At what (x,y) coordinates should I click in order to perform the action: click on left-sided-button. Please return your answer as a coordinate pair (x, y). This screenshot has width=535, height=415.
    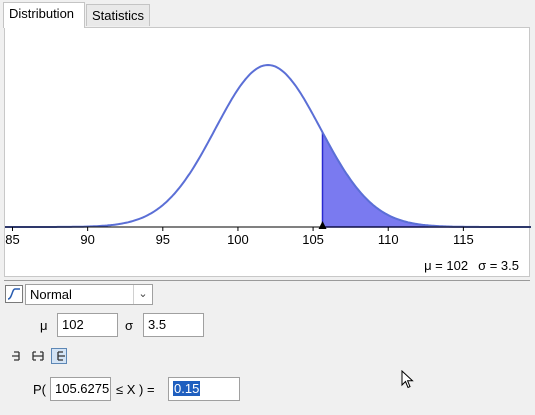
    Looking at the image, I should click on (18, 356).